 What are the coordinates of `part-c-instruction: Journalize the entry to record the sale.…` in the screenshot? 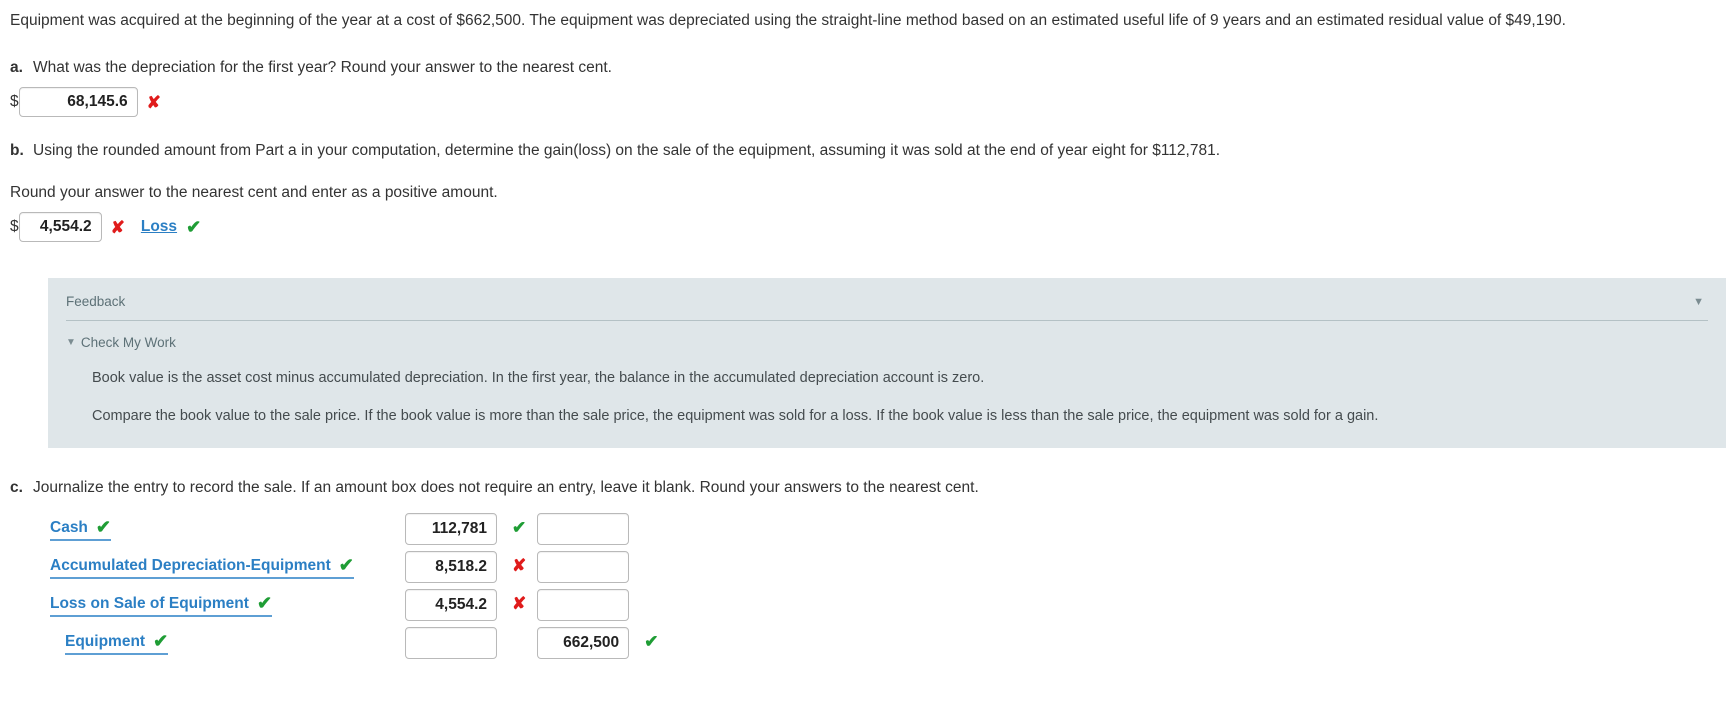 It's located at (506, 487).